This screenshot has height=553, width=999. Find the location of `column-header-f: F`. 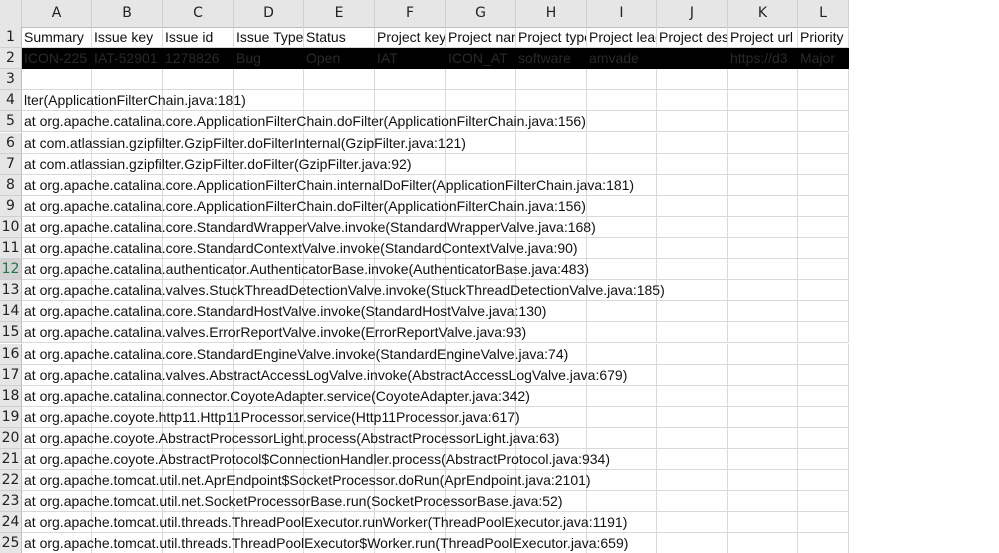

column-header-f: F is located at coordinates (410, 13).